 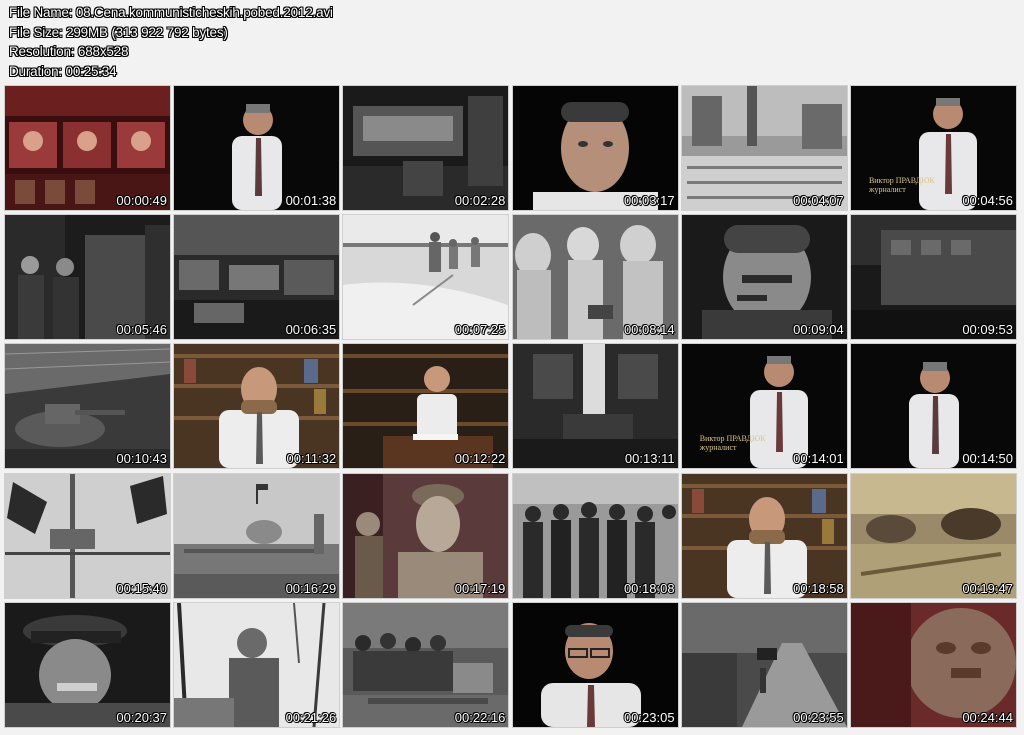 I want to click on thumbnail-timestamp: 00:19:47, so click(x=987, y=588).